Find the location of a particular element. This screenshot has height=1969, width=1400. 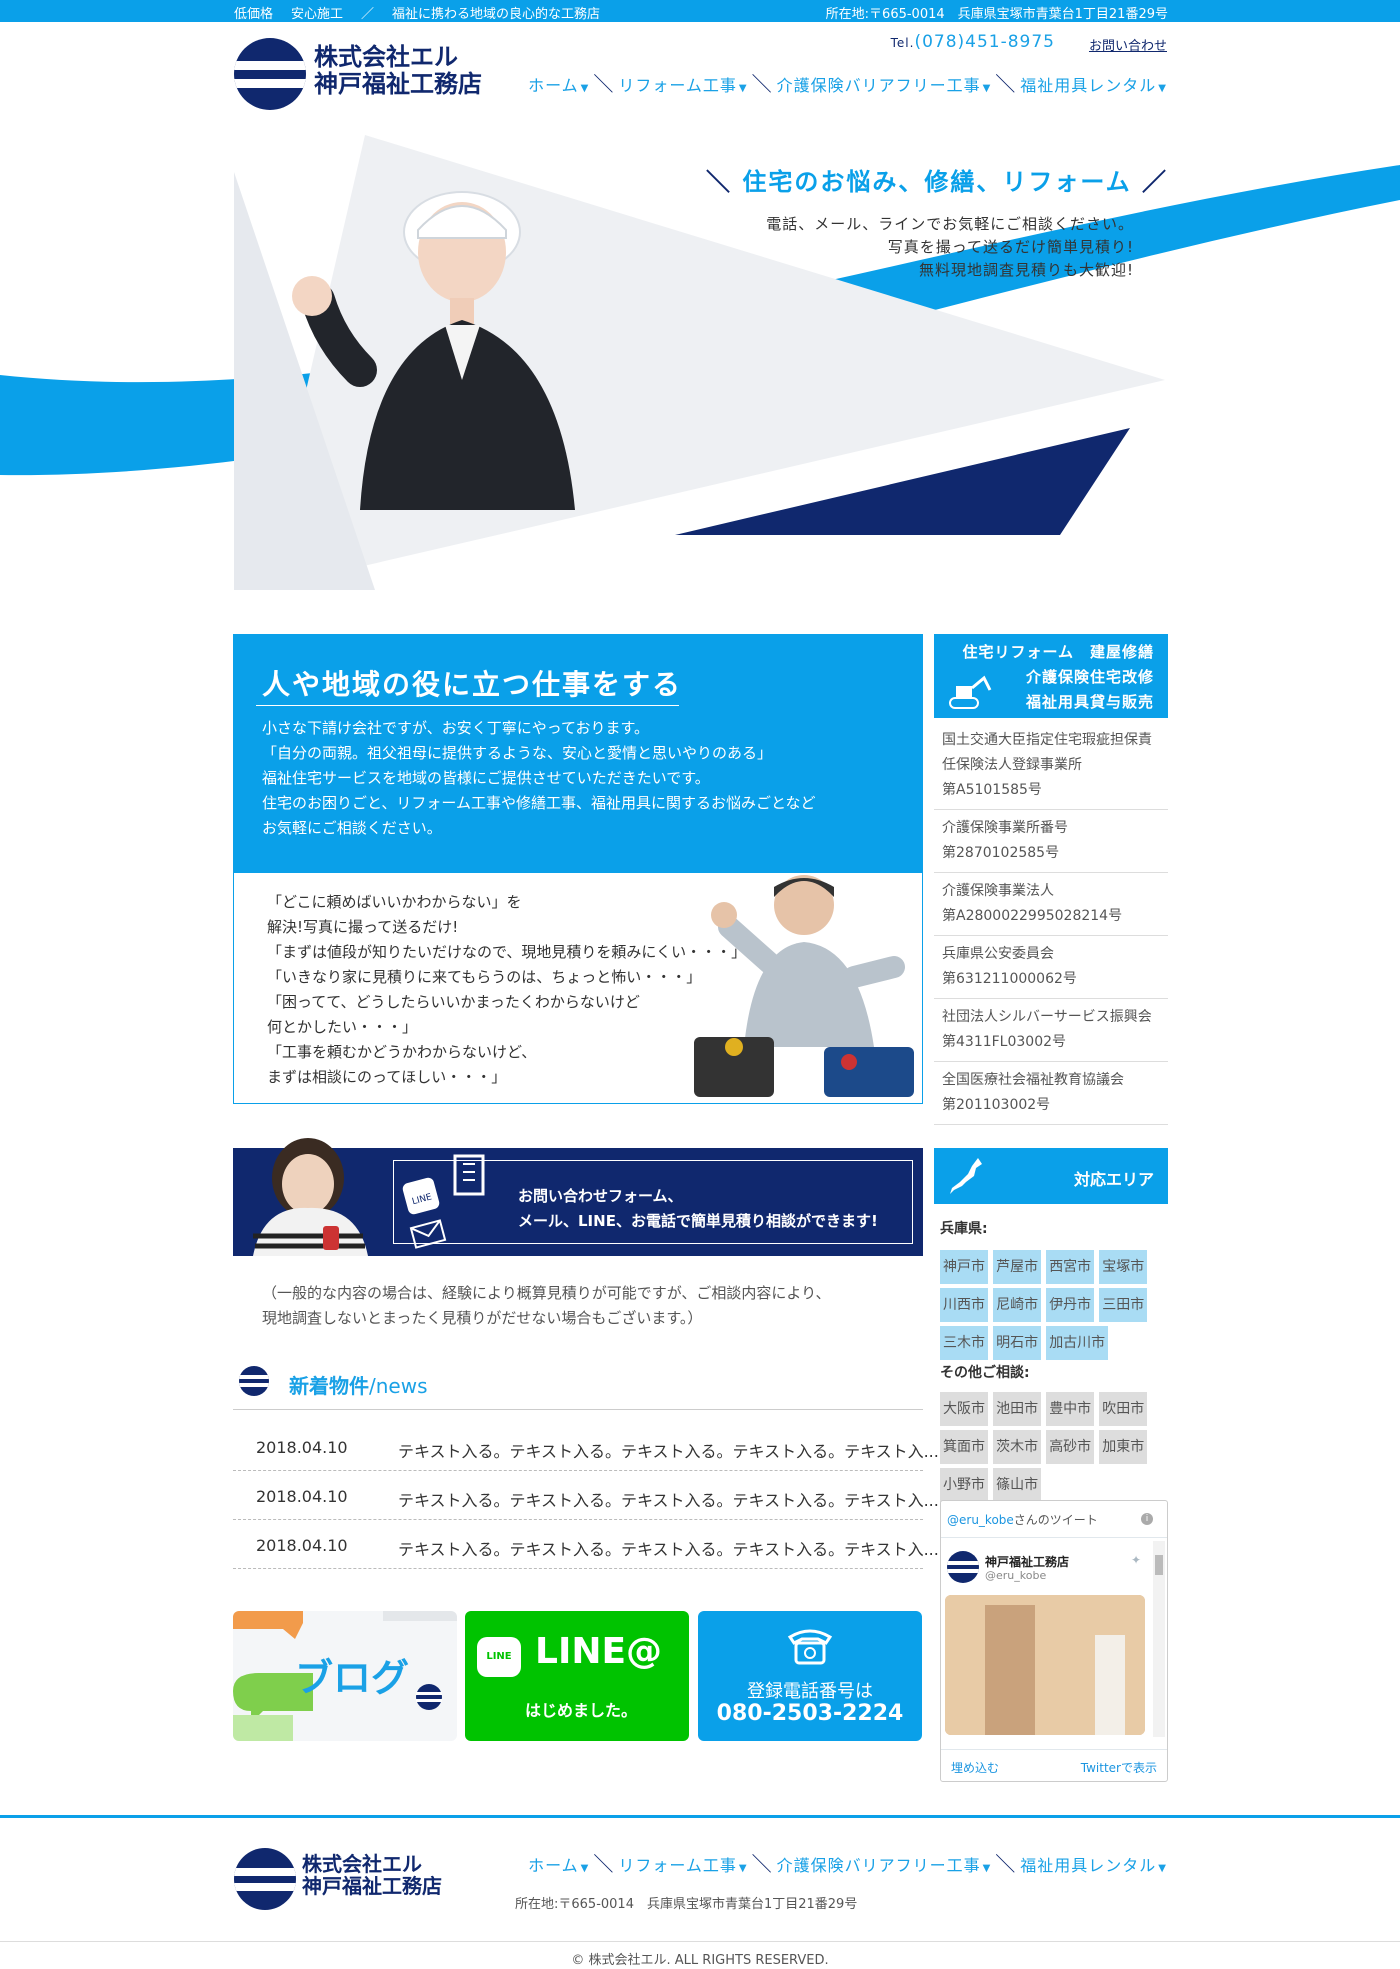

footer-nav-reform: リフォーム工事 ▼ is located at coordinates (682, 1864).